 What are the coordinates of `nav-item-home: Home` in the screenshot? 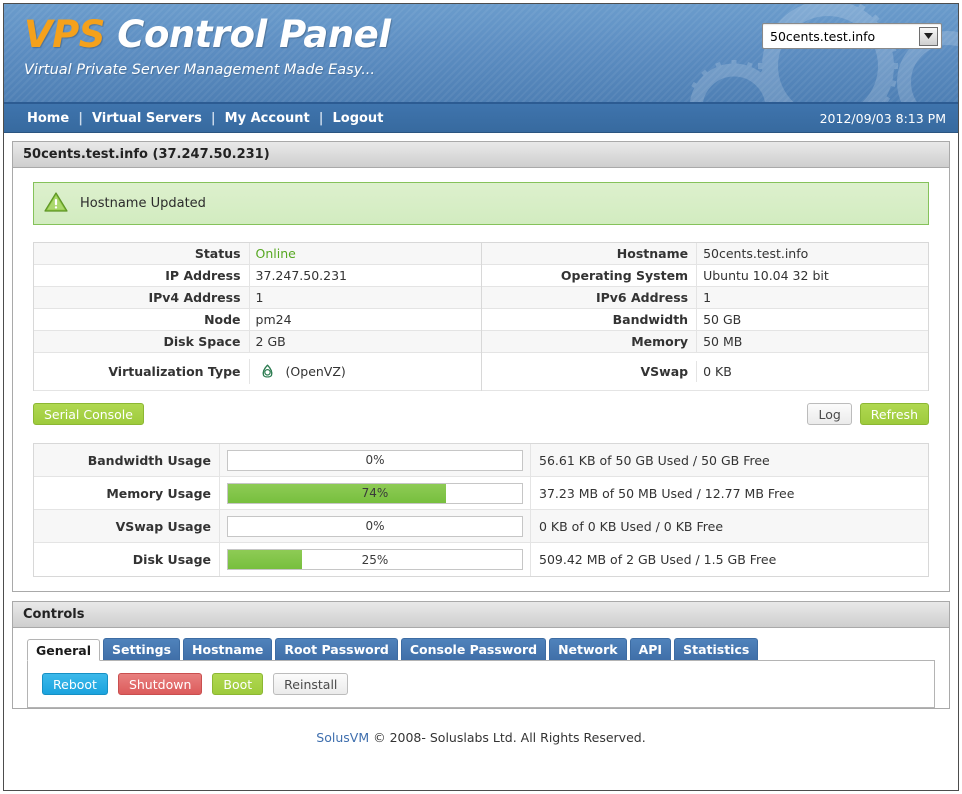 It's located at (48, 118).